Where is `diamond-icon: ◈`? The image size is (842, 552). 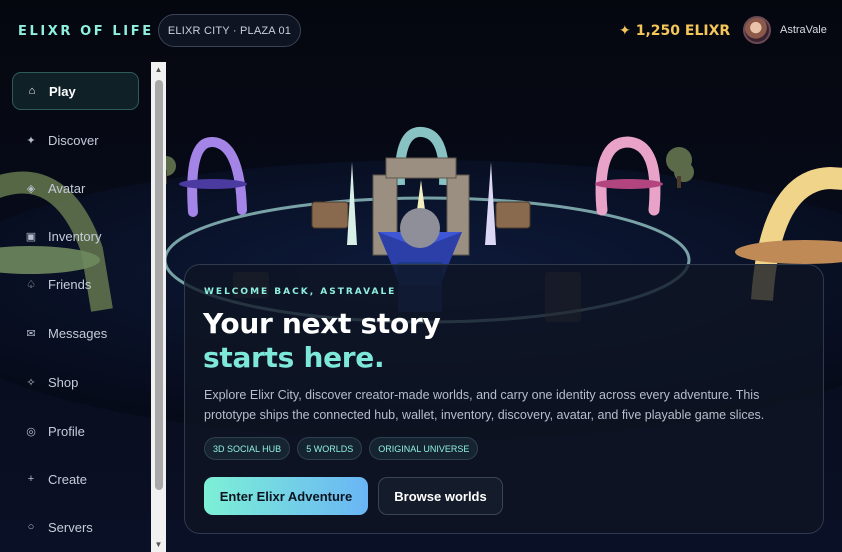
diamond-icon: ◈ is located at coordinates (31, 188).